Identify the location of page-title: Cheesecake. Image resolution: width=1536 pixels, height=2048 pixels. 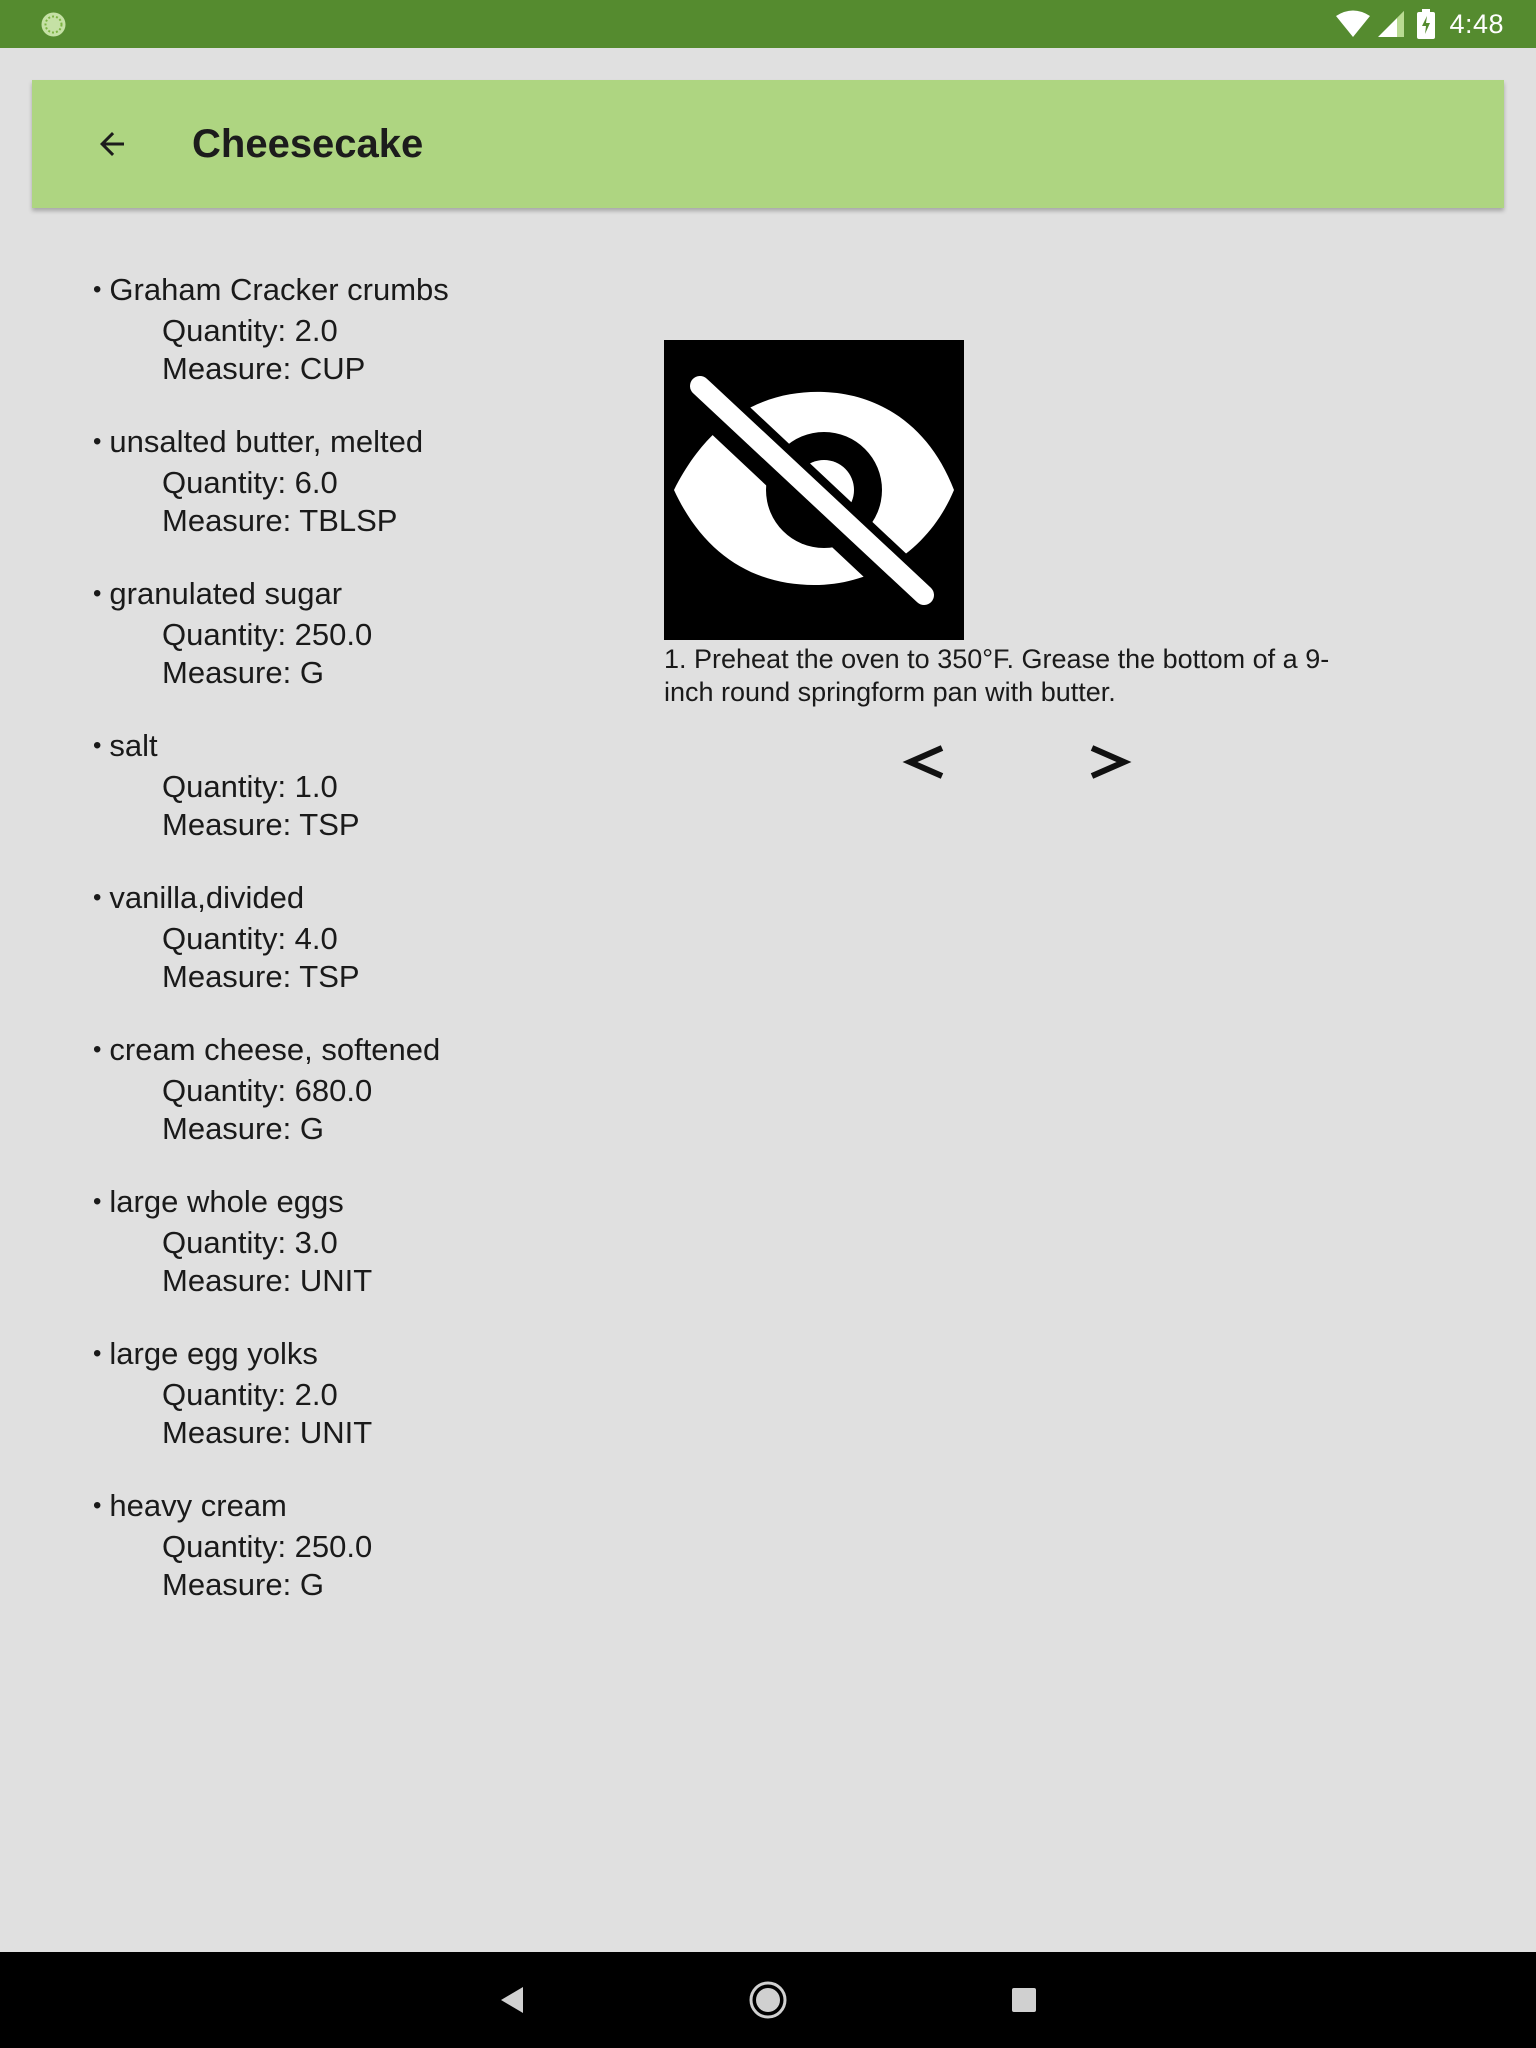
(308, 144).